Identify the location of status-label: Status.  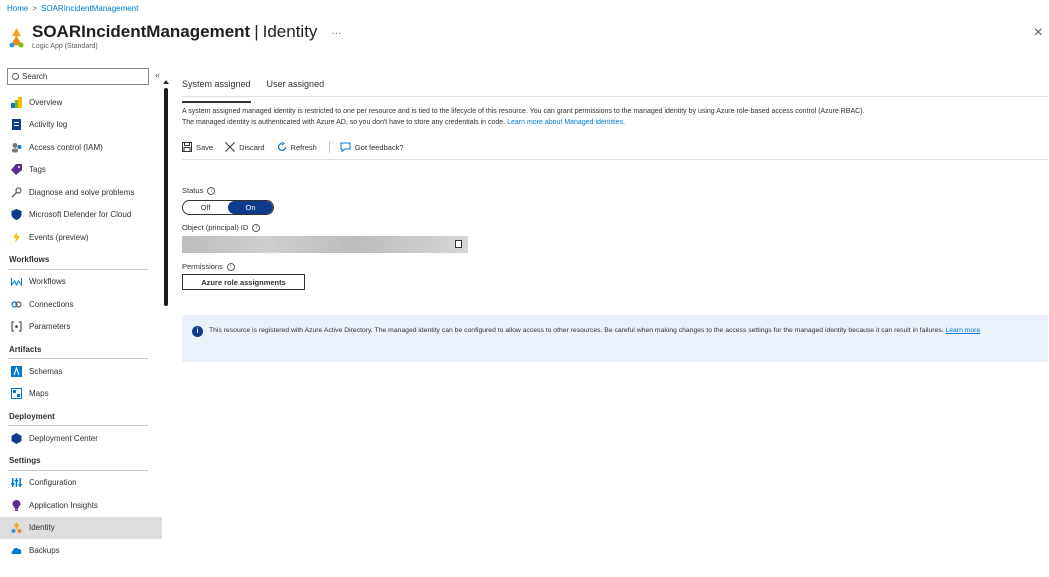
(193, 190).